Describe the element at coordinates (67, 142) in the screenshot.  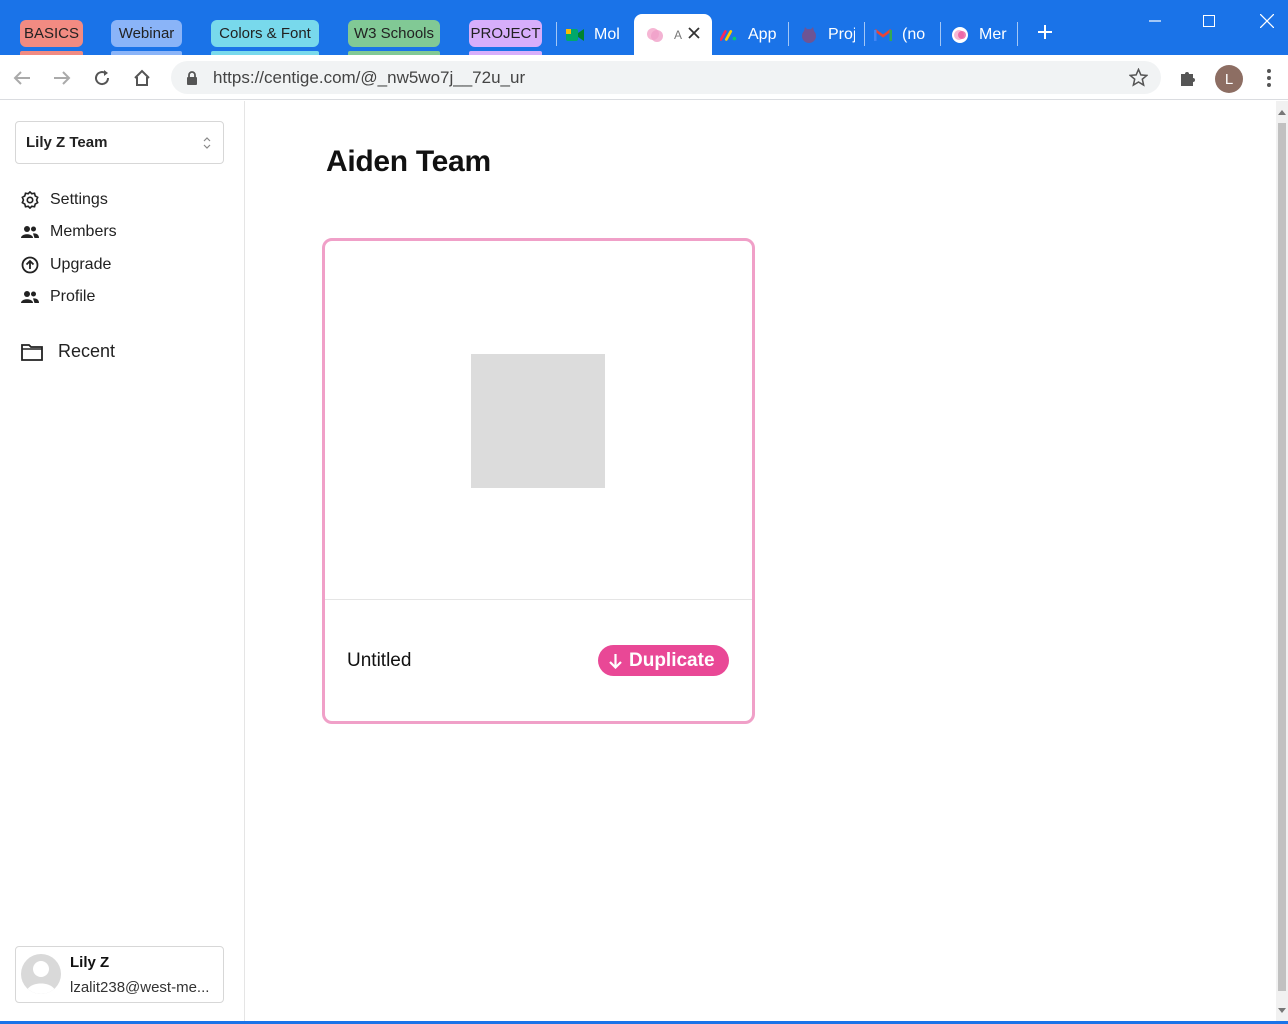
I see `team-select-label: Lily Z Team` at that location.